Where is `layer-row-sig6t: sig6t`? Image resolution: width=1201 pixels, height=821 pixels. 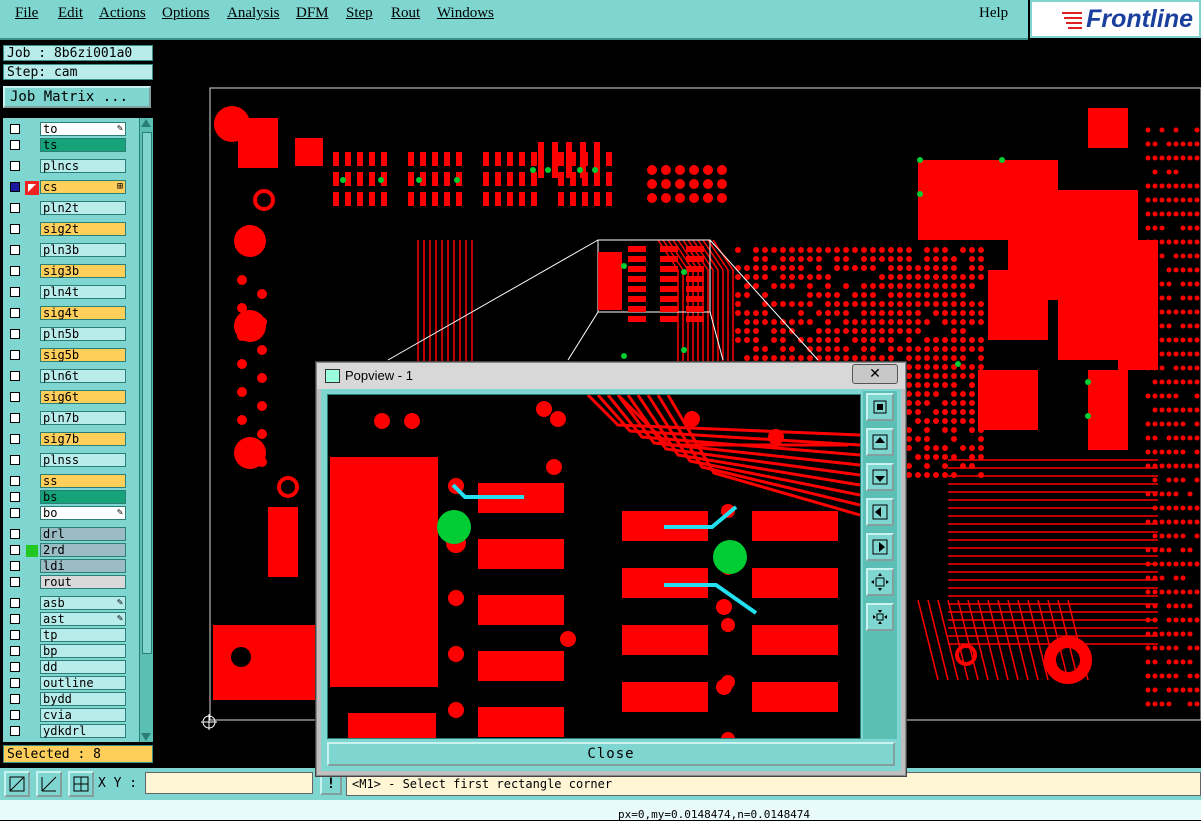 layer-row-sig6t: sig6t is located at coordinates (67, 397).